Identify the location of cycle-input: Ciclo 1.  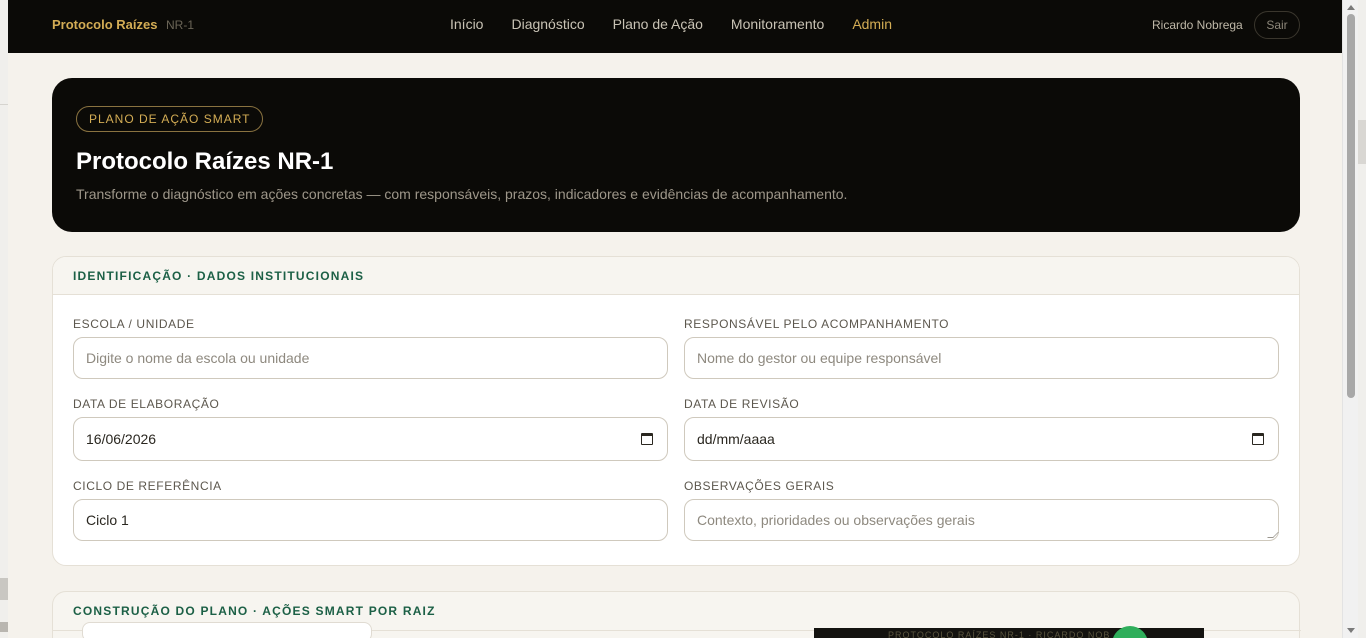
(370, 520).